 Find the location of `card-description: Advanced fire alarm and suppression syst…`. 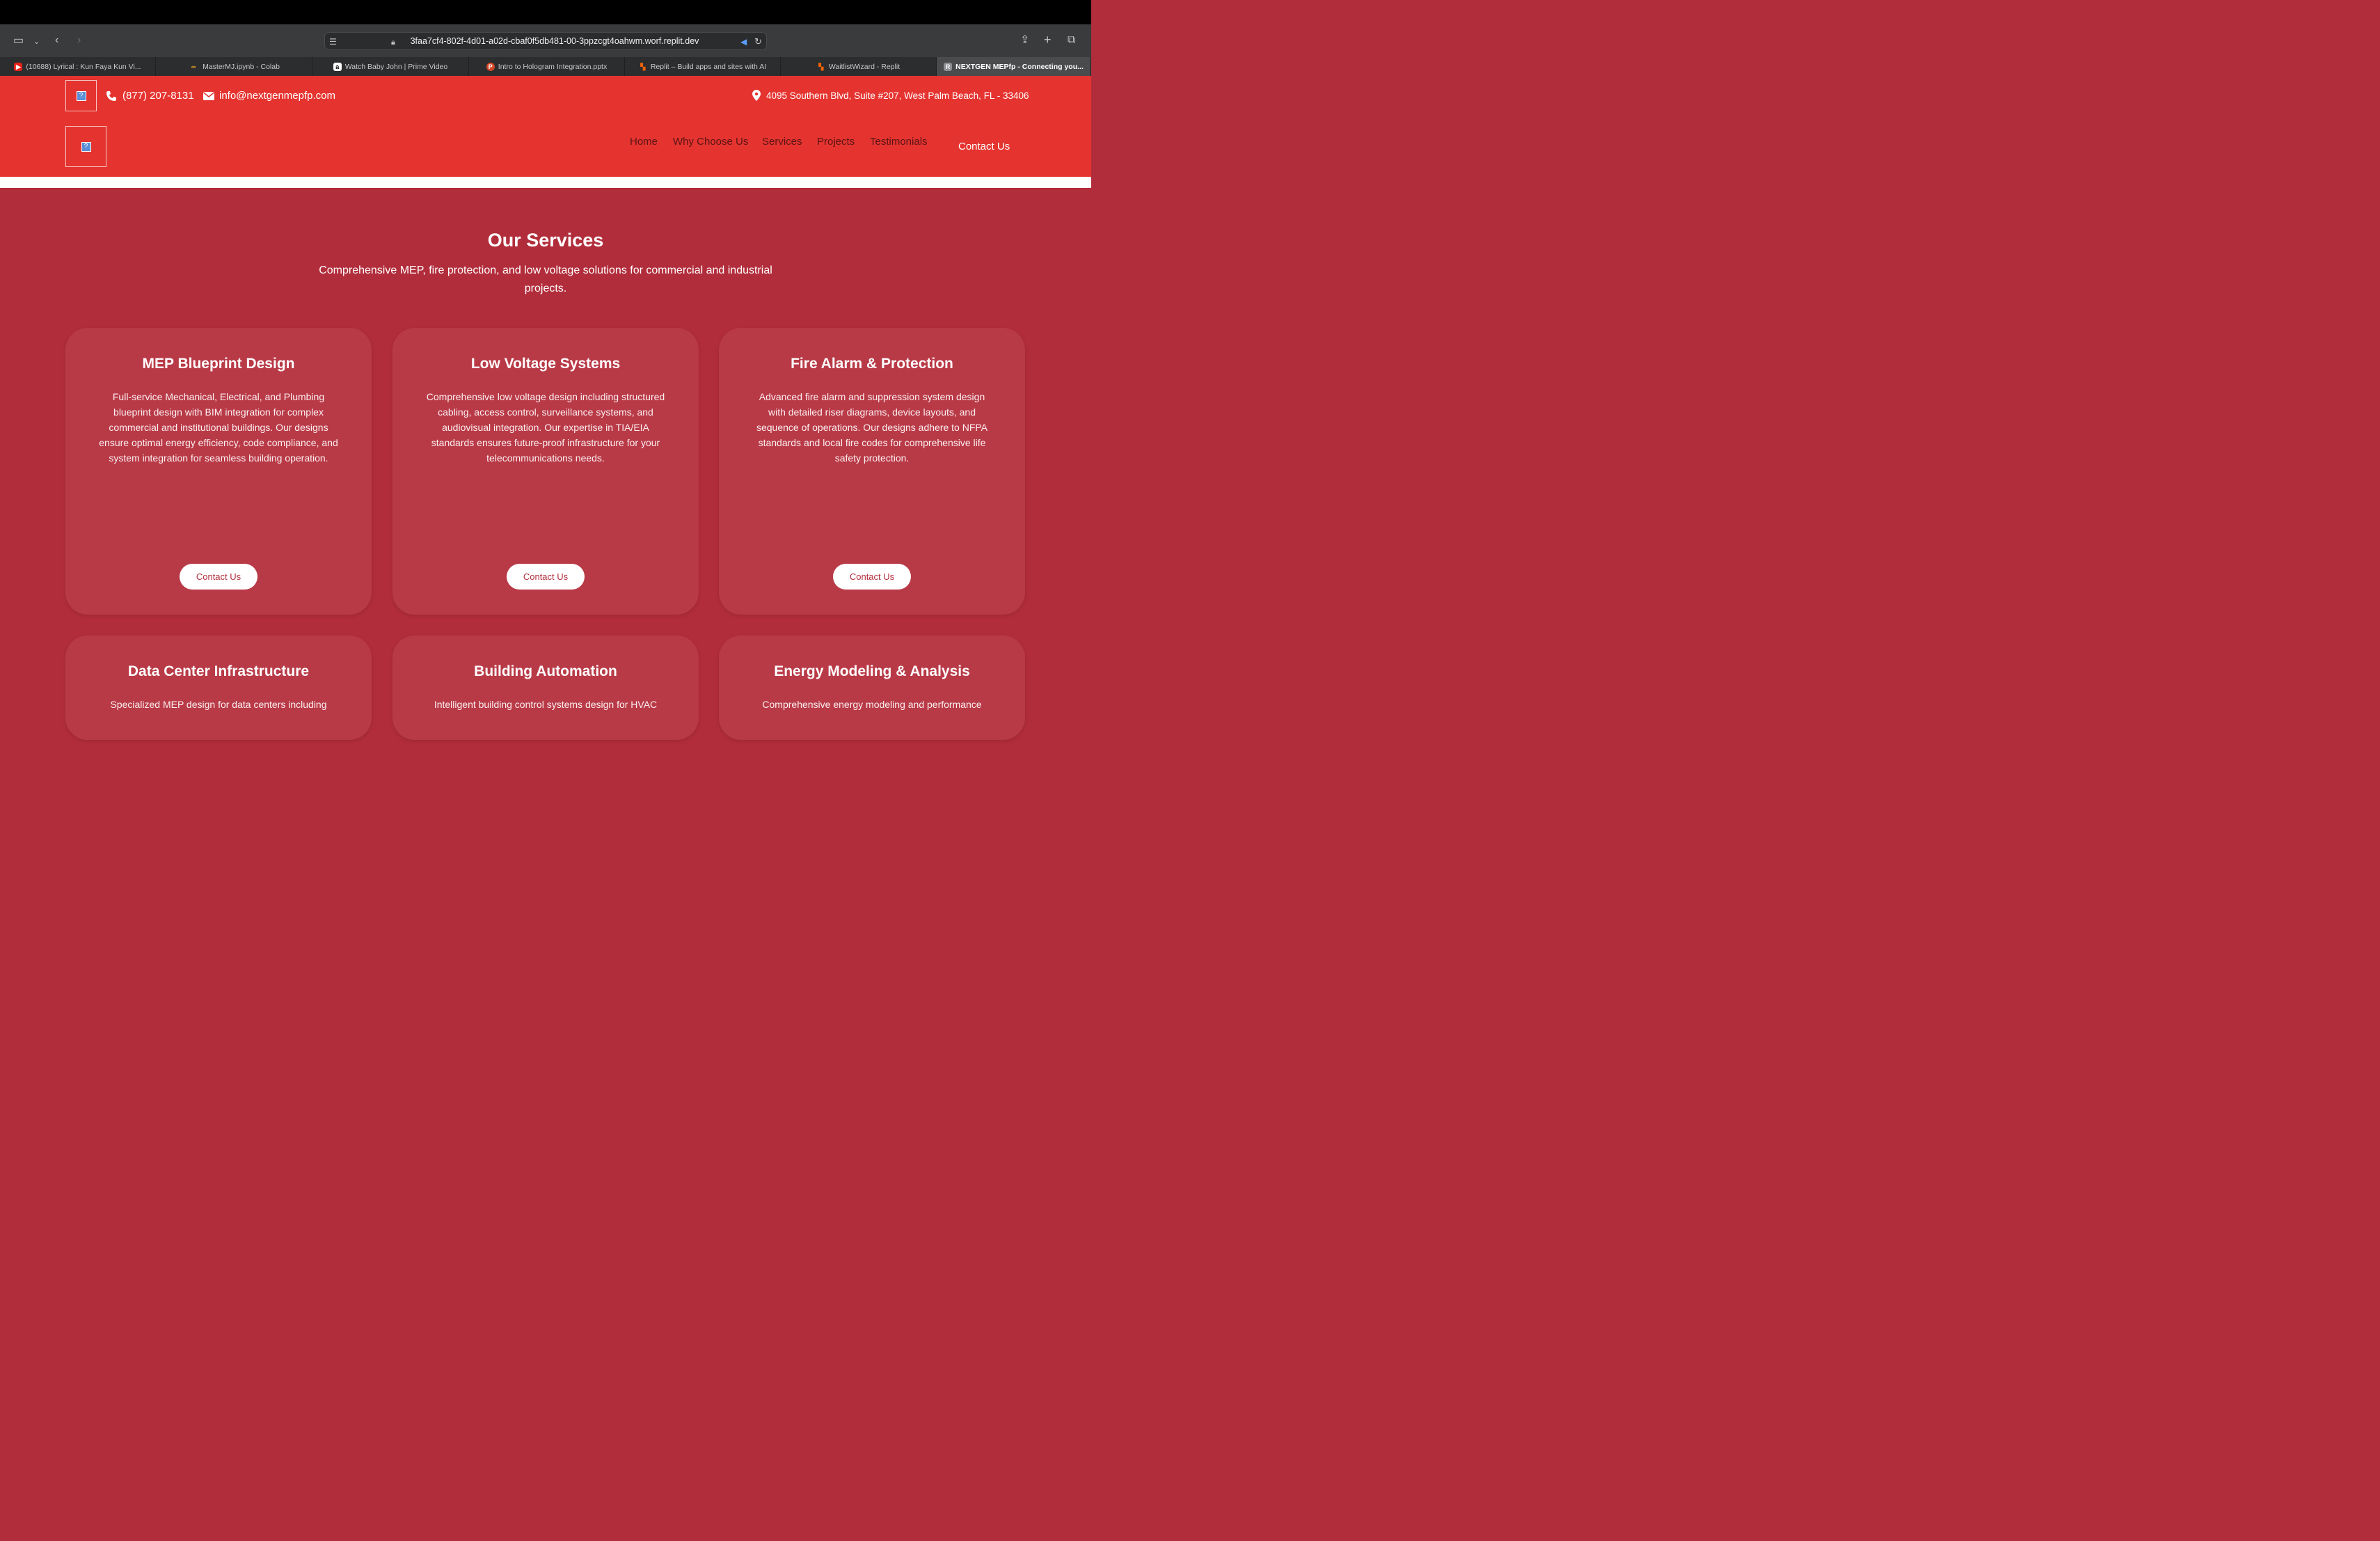

card-description: Advanced fire alarm and suppression syst… is located at coordinates (872, 427).